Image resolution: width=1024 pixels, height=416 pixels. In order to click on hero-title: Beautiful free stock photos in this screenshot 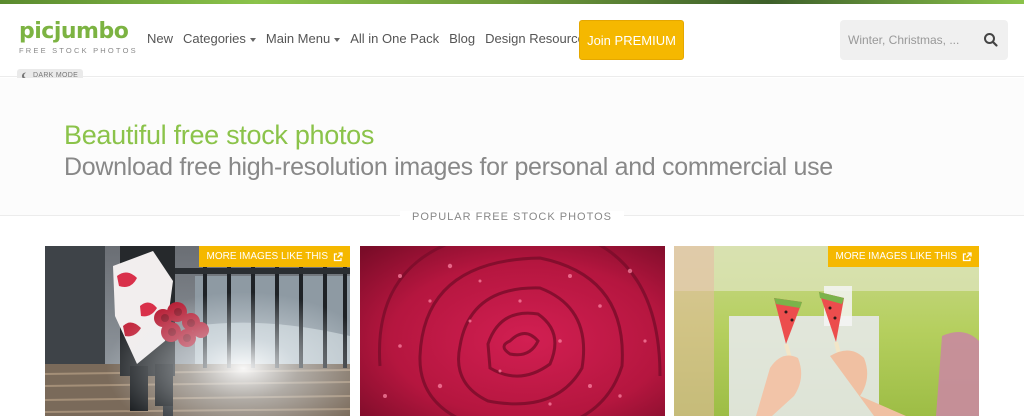, I will do `click(219, 135)`.